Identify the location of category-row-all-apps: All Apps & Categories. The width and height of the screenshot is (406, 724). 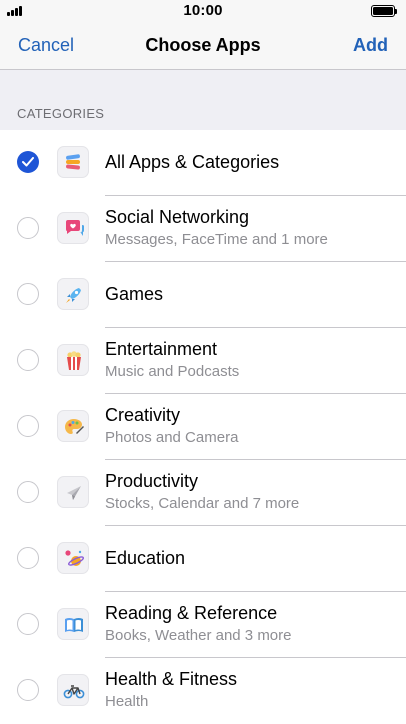
(203, 163).